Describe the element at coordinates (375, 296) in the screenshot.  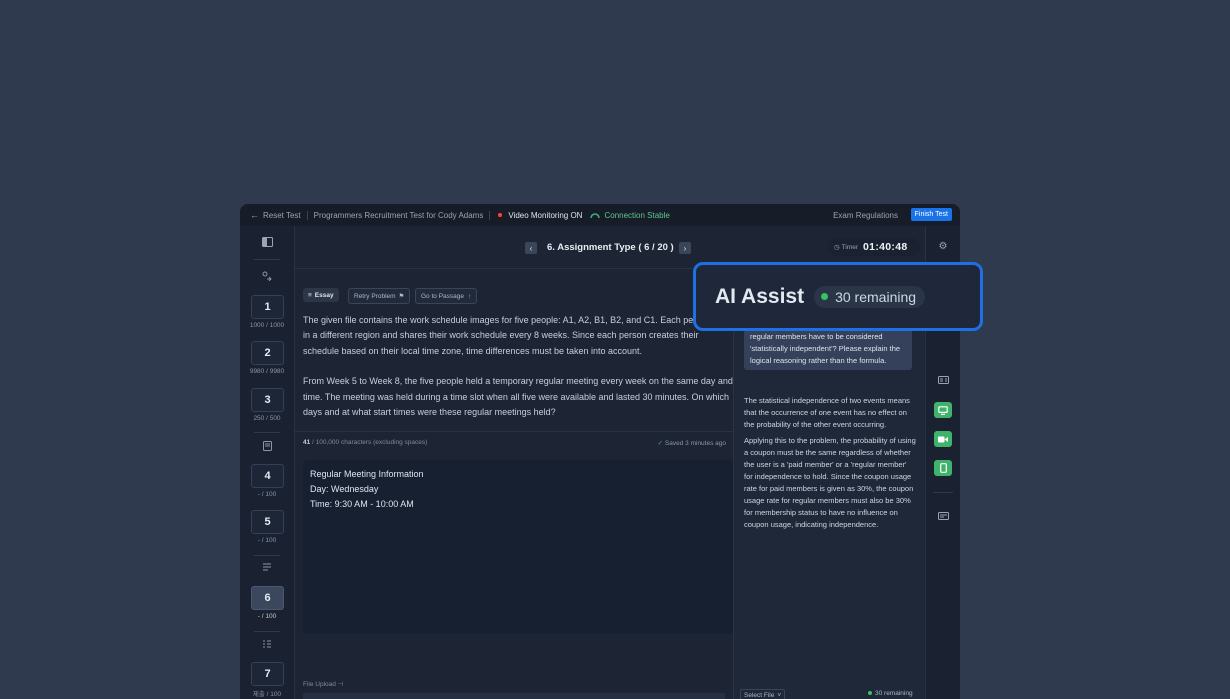
I see `retry-problem-label: Retry Problem` at that location.